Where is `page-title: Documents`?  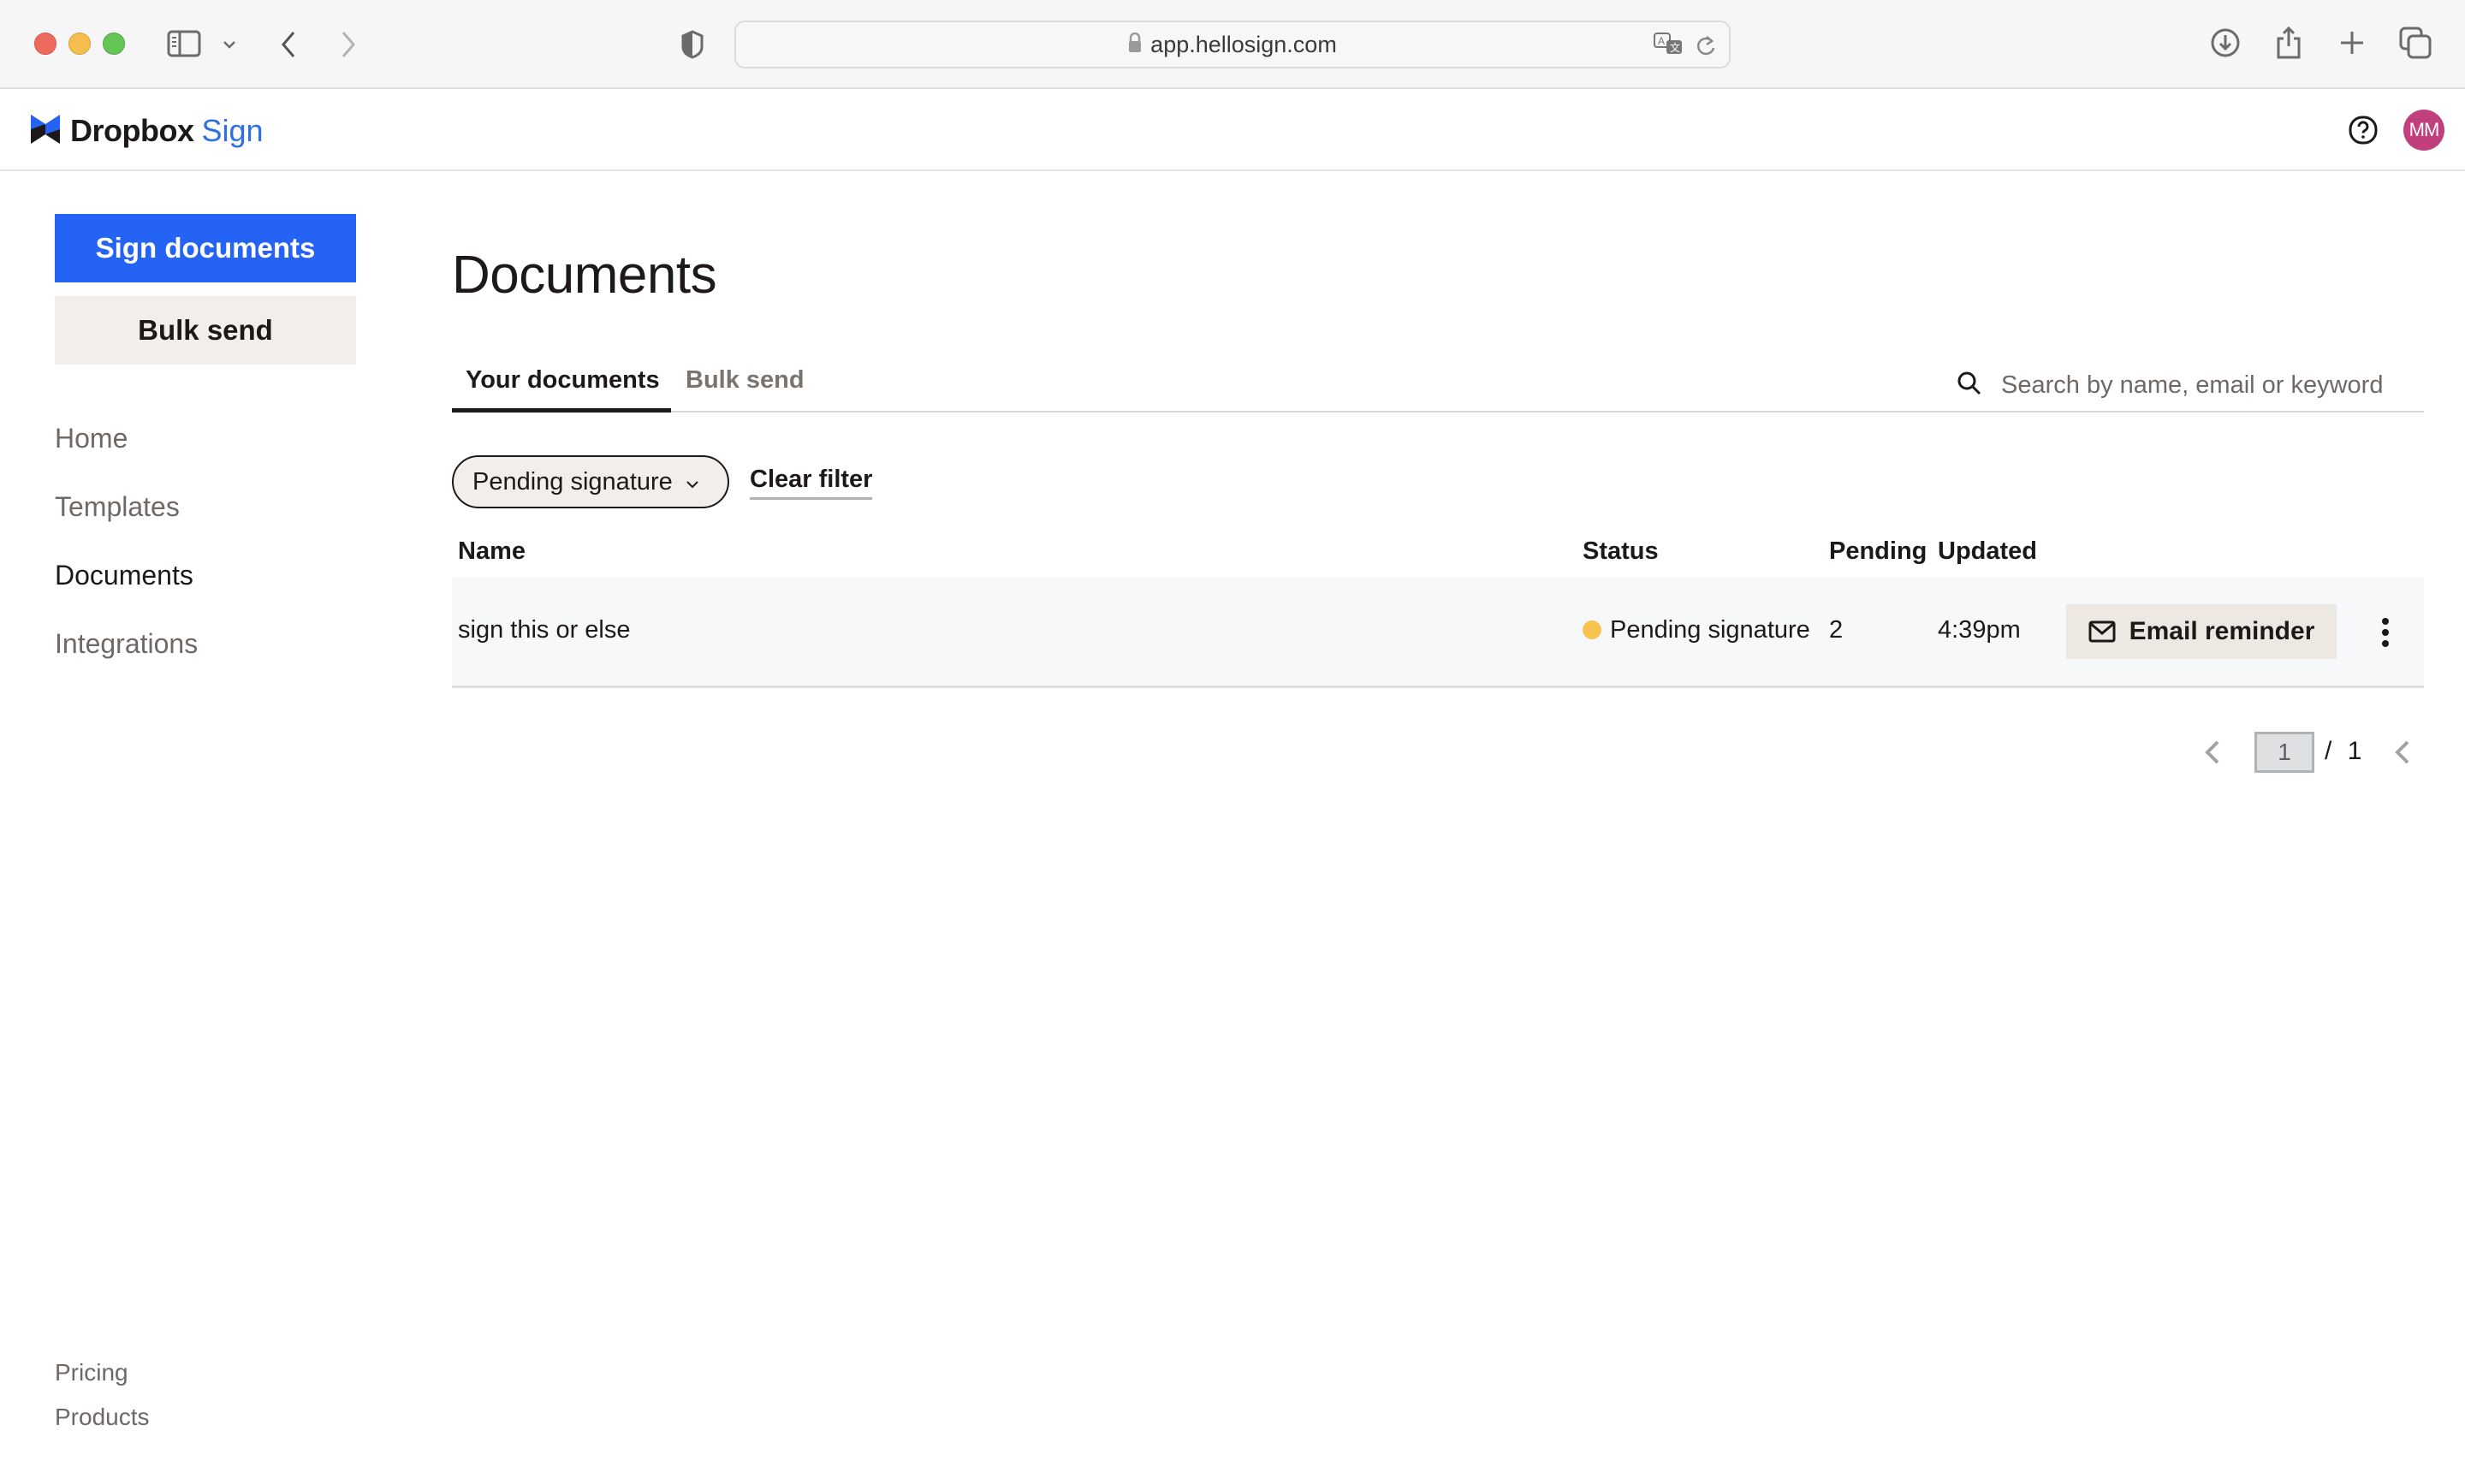 page-title: Documents is located at coordinates (584, 276).